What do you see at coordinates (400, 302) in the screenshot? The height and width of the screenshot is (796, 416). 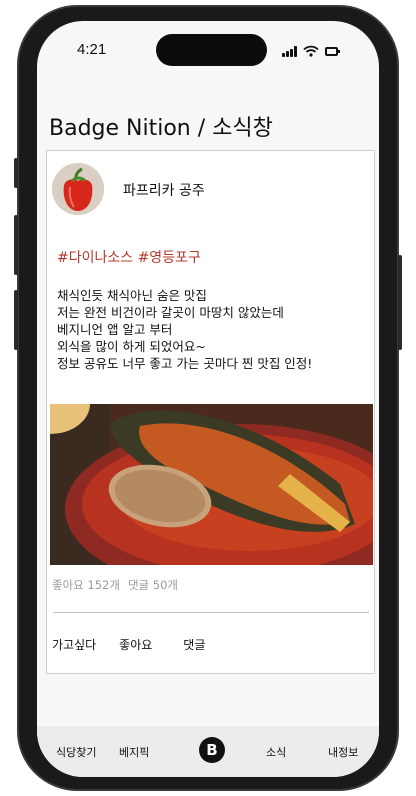 I see `power-button` at bounding box center [400, 302].